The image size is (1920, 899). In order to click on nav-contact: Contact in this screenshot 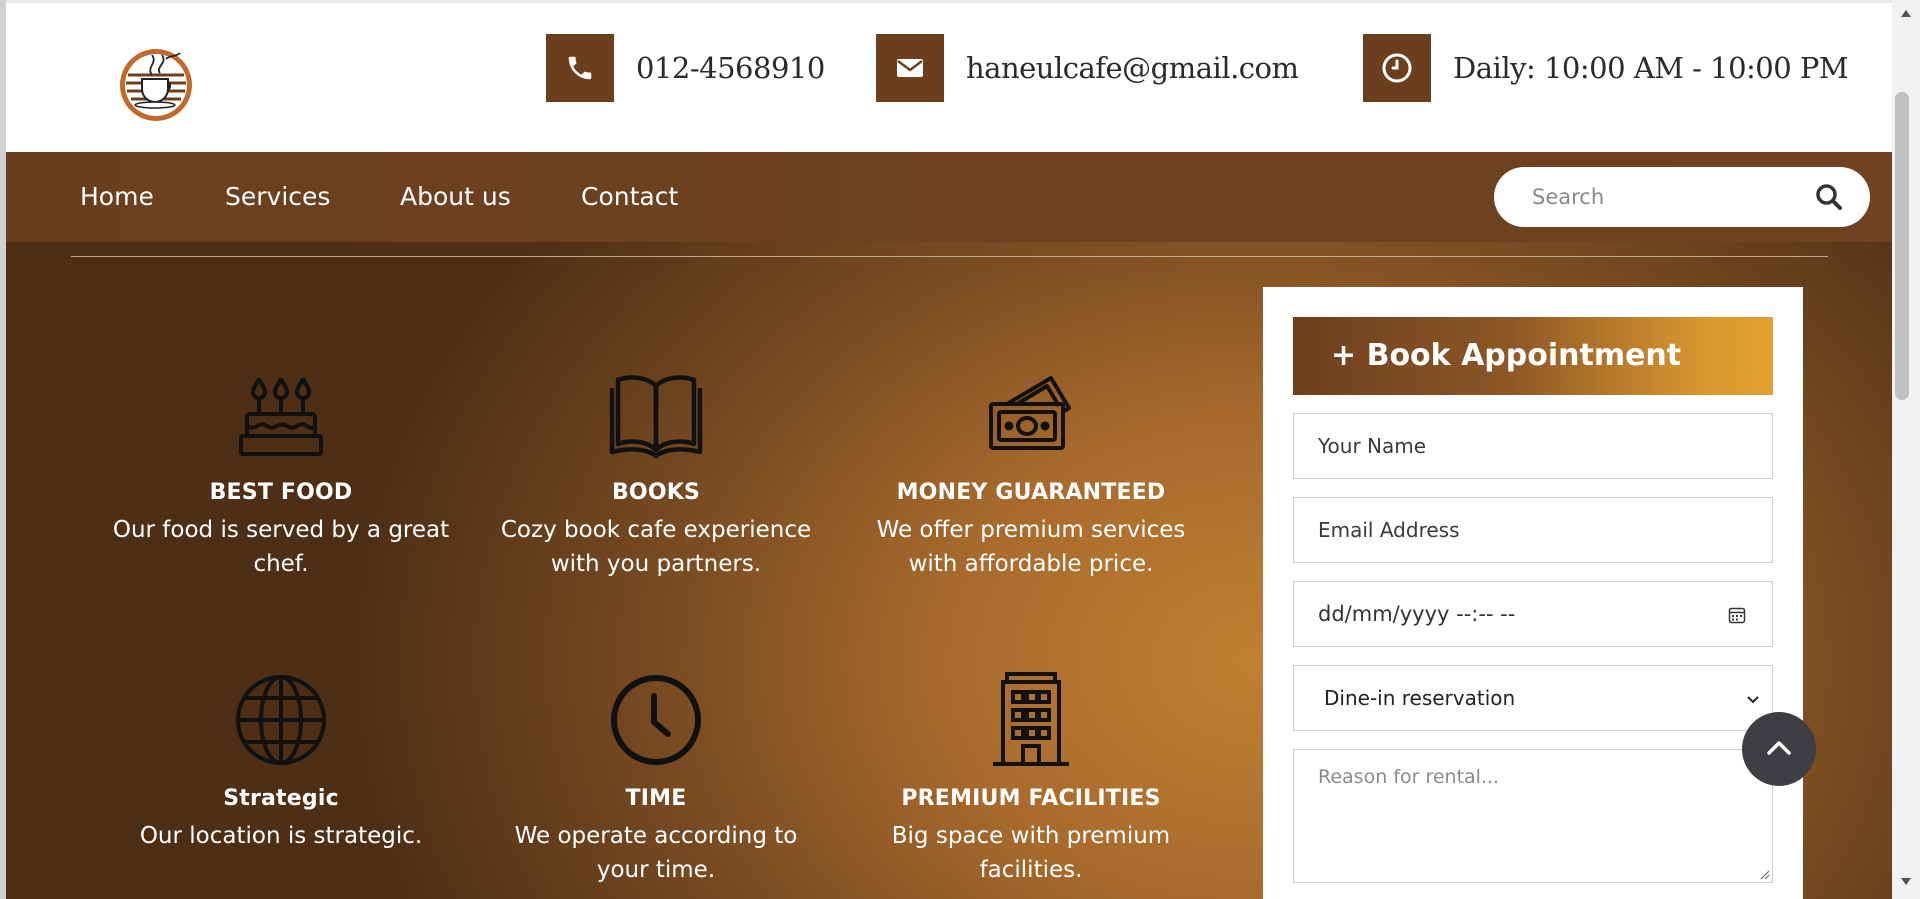, I will do `click(629, 197)`.